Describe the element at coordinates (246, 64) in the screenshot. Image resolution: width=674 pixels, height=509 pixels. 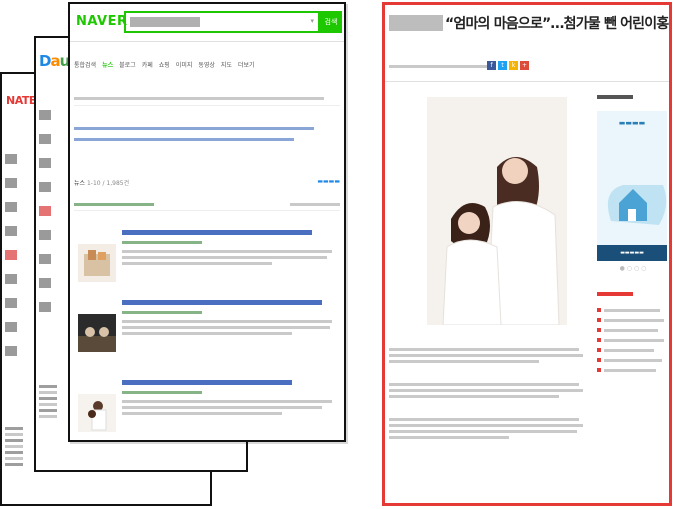
I see `tab-more: 더보기` at that location.